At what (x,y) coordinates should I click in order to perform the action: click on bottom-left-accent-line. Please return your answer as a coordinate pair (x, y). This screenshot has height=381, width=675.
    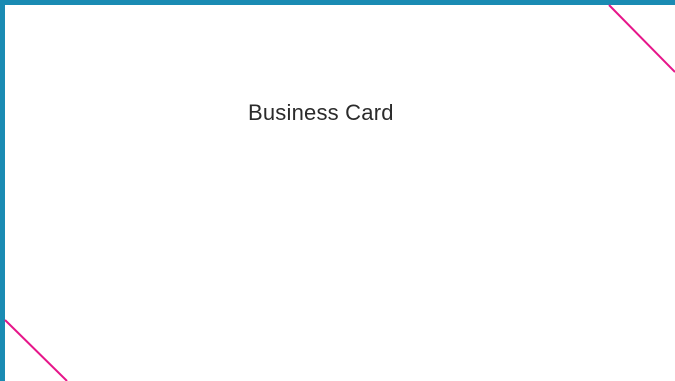
    Looking at the image, I should click on (36, 350).